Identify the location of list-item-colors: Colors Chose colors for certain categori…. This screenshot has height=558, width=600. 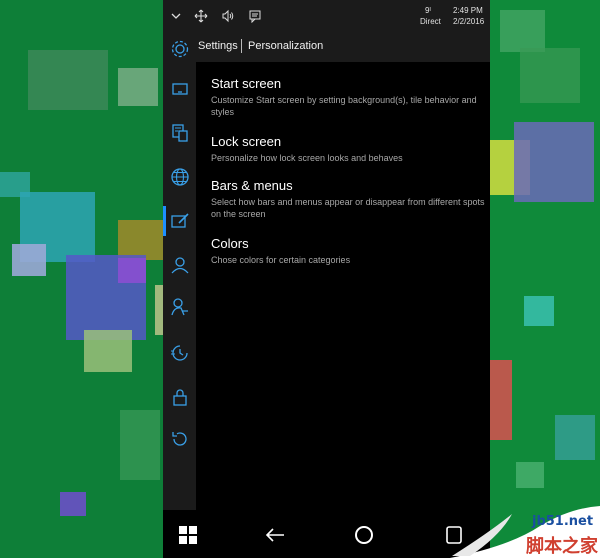
(348, 251).